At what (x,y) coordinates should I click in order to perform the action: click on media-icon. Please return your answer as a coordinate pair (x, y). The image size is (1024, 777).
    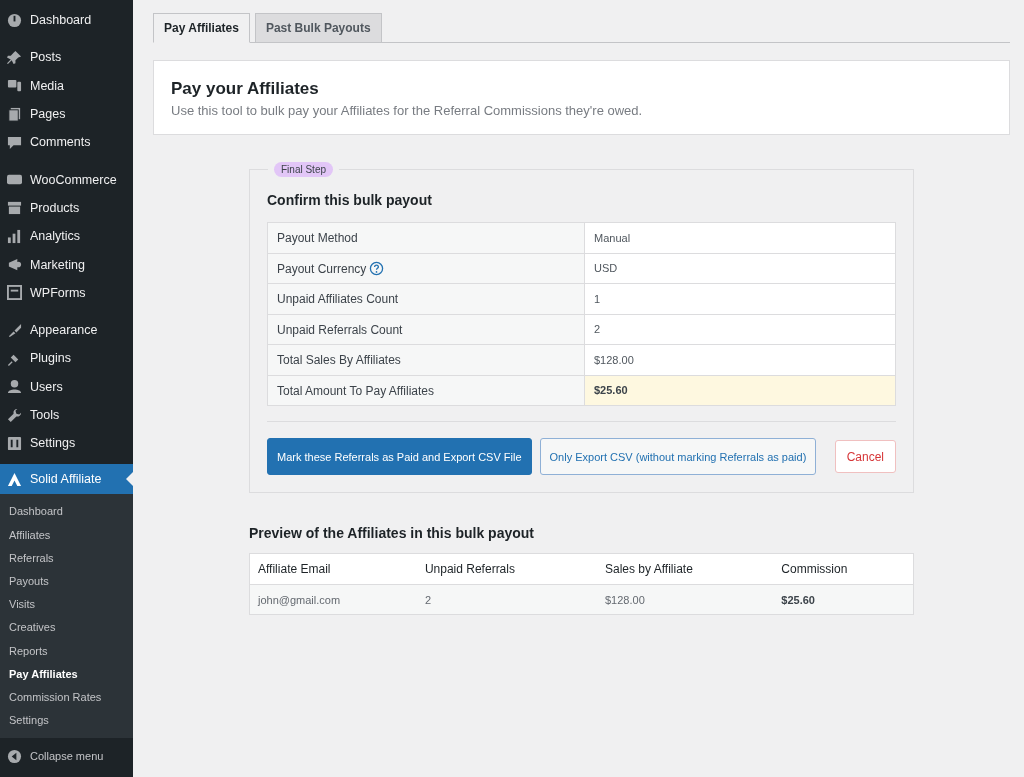
    Looking at the image, I should click on (14, 86).